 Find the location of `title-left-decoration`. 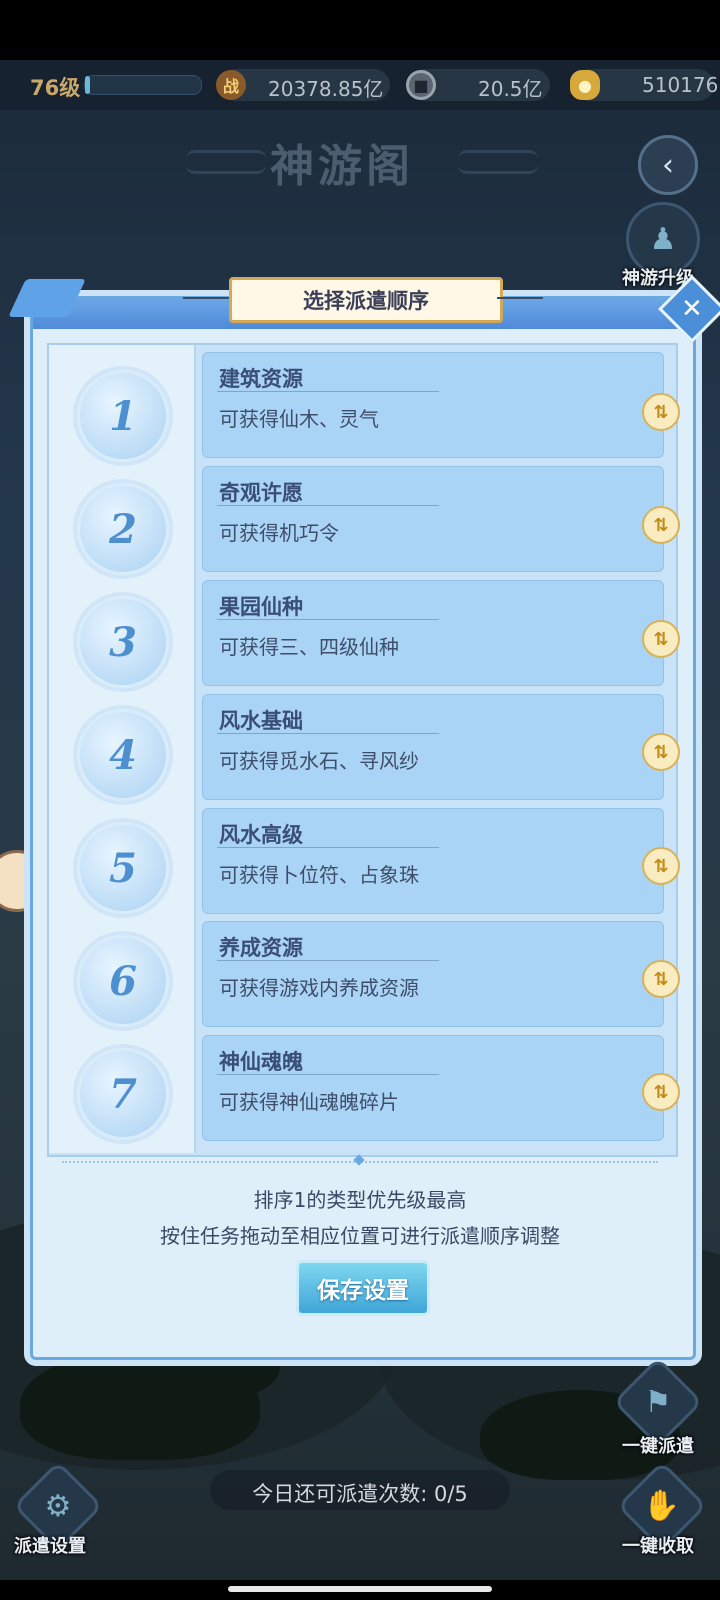

title-left-decoration is located at coordinates (226, 162).